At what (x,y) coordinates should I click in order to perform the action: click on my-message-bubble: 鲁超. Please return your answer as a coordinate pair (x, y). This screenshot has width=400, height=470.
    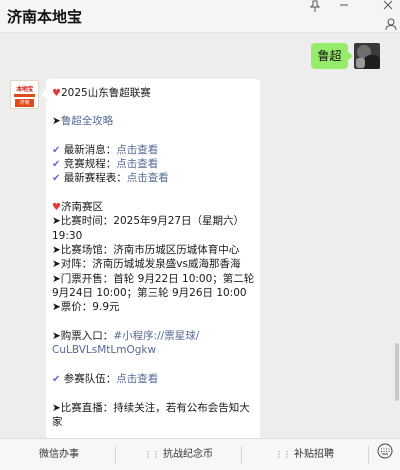
    Looking at the image, I should click on (332, 56).